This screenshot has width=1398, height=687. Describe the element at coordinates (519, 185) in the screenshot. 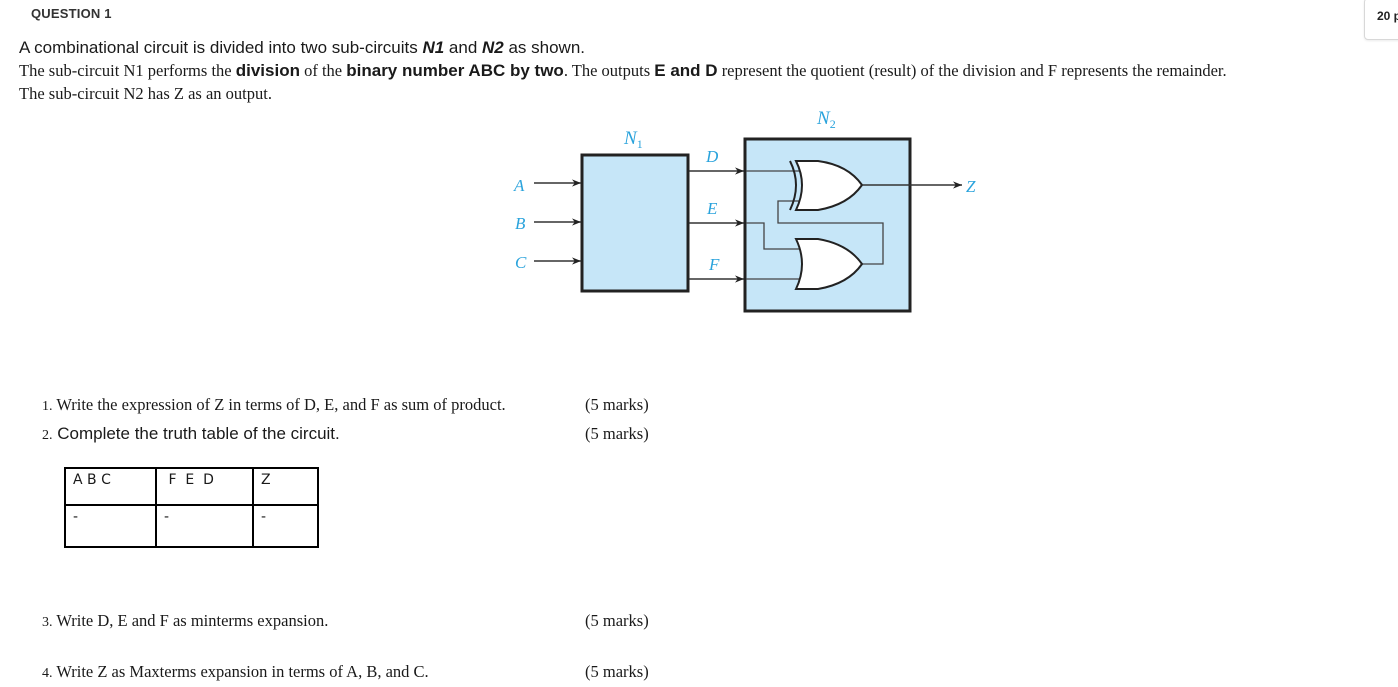

I see `input-label-a: A` at that location.